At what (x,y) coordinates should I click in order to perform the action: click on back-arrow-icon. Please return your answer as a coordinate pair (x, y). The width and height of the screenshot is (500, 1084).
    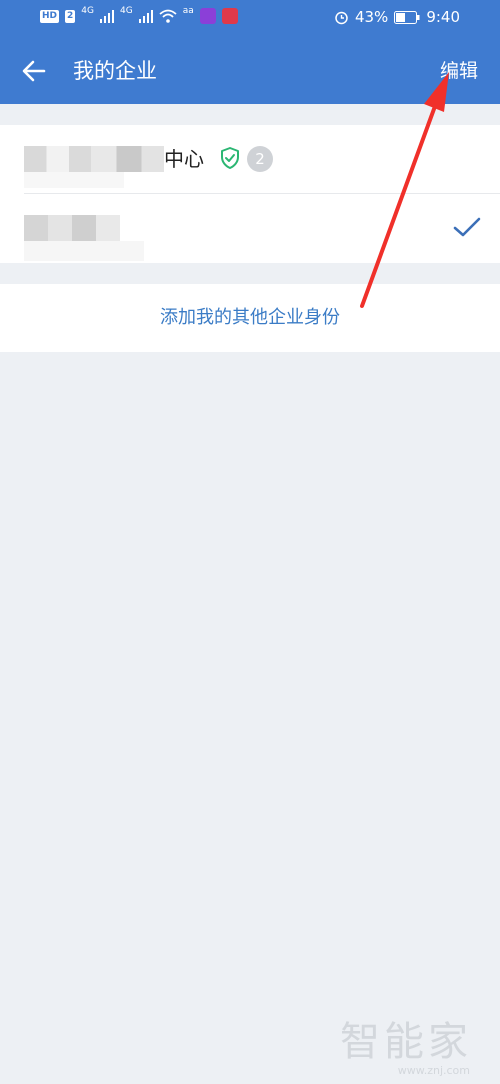
    Looking at the image, I should click on (34, 71).